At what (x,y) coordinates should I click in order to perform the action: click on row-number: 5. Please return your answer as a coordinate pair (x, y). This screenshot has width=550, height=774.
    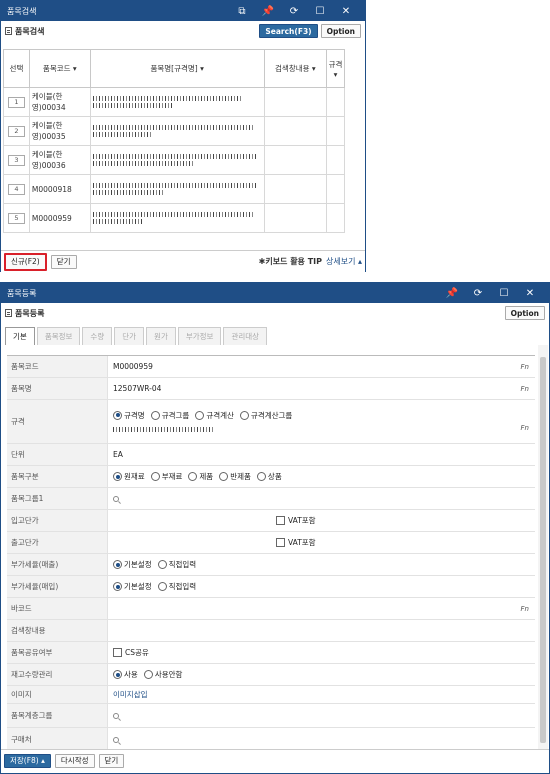
    Looking at the image, I should click on (16, 218).